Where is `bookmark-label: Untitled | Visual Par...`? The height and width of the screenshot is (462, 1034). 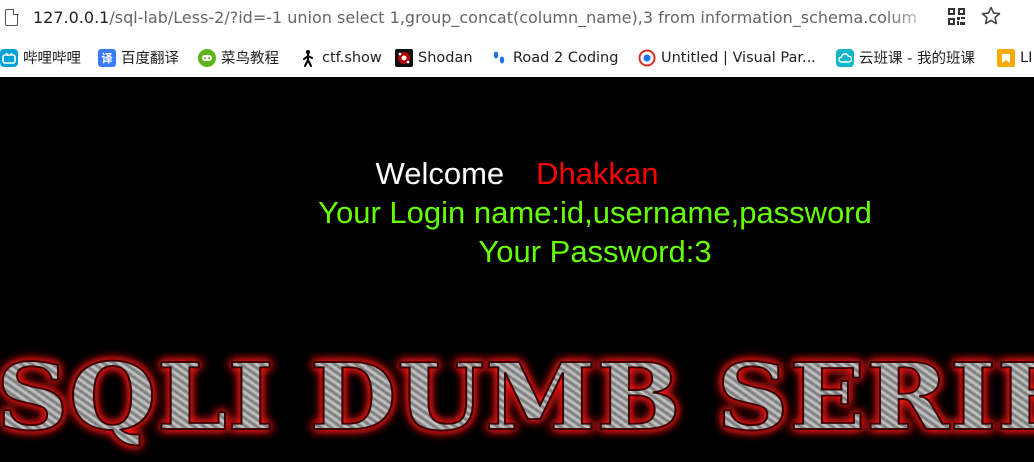 bookmark-label: Untitled | Visual Par... is located at coordinates (738, 57).